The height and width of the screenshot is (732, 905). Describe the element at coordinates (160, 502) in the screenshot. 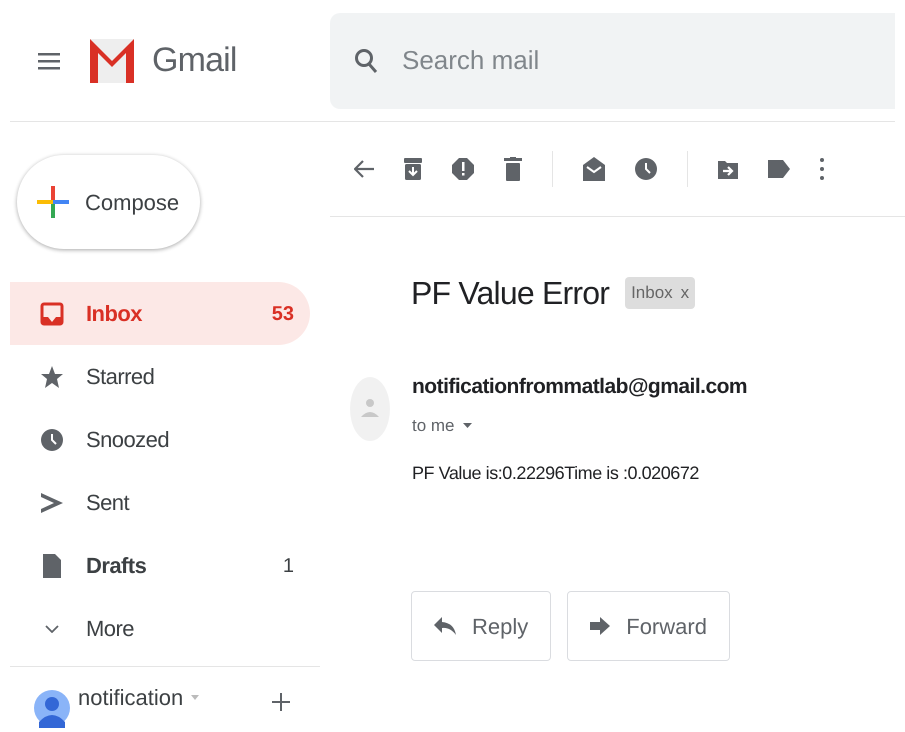

I see `sidebar-item: Sent` at that location.